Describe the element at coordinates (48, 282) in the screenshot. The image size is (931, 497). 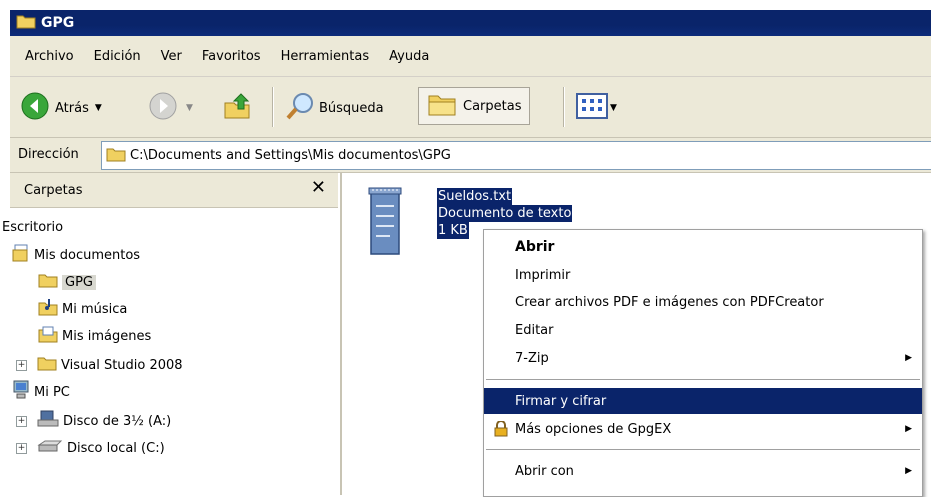
I see `open-folder-icon` at that location.